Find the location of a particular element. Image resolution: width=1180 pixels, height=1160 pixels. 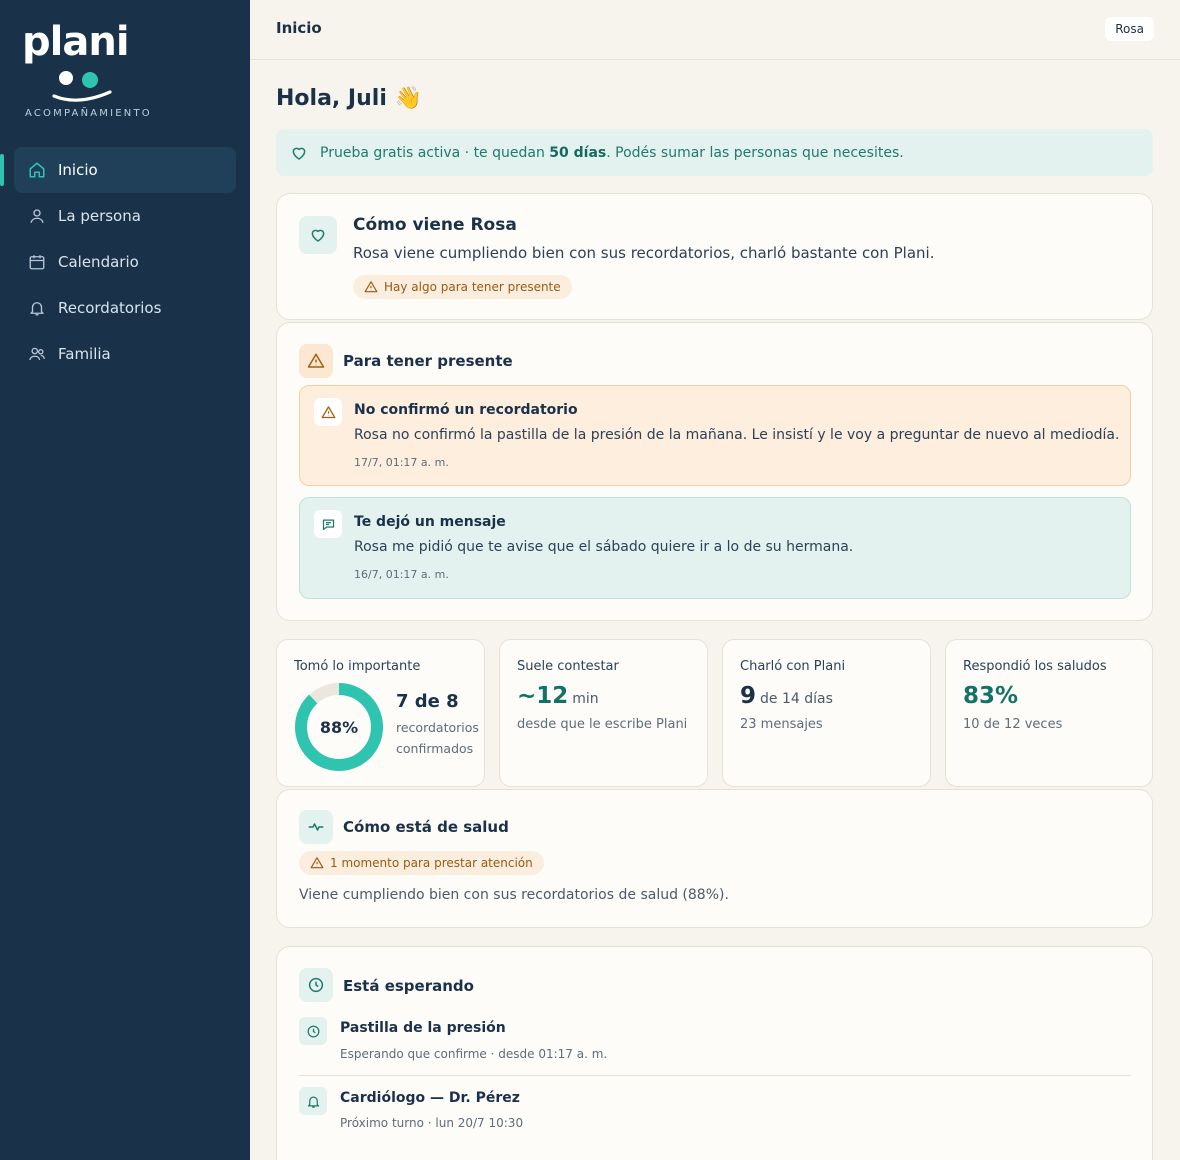

stat-value: ~12 is located at coordinates (543, 696).